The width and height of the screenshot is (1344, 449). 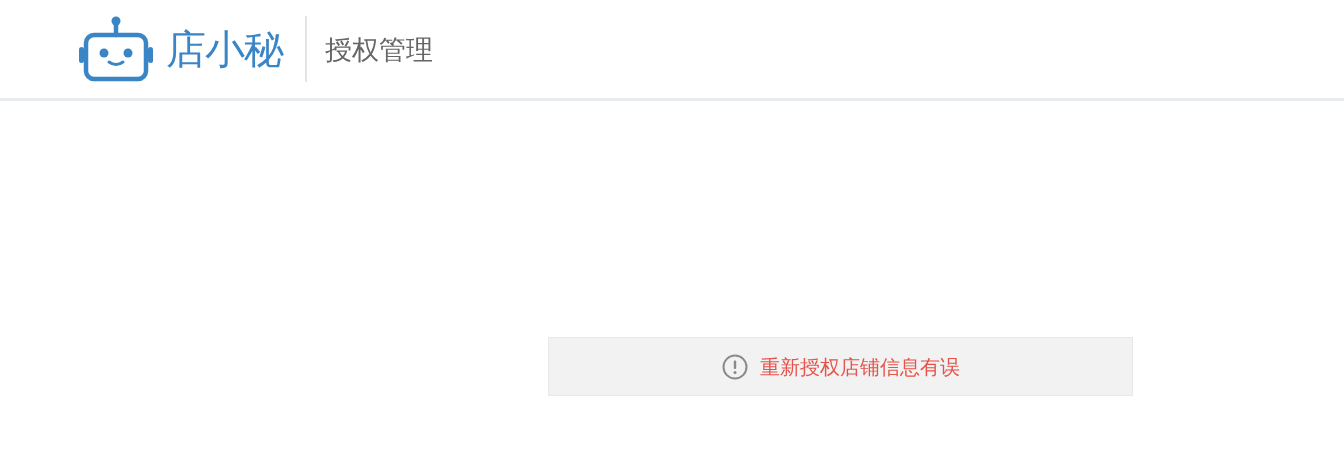 I want to click on warning-icon, so click(x=734, y=366).